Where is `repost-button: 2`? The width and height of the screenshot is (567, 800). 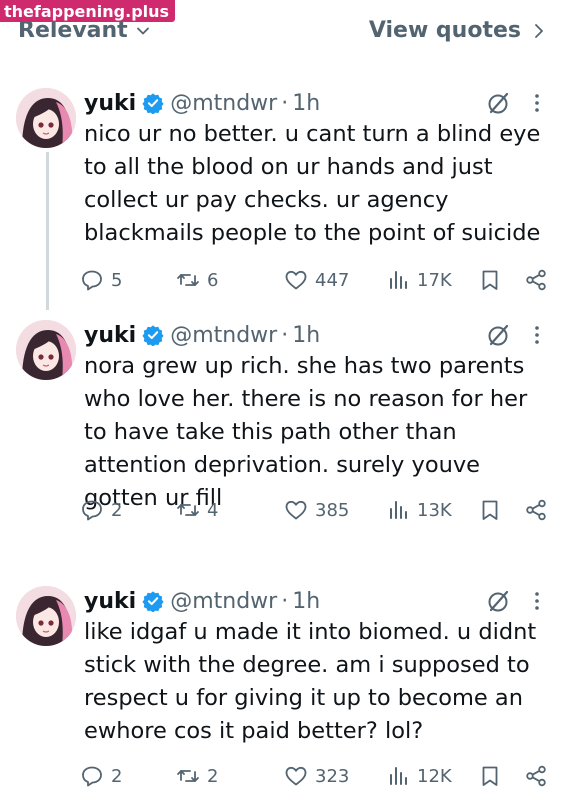 repost-button: 2 is located at coordinates (197, 776).